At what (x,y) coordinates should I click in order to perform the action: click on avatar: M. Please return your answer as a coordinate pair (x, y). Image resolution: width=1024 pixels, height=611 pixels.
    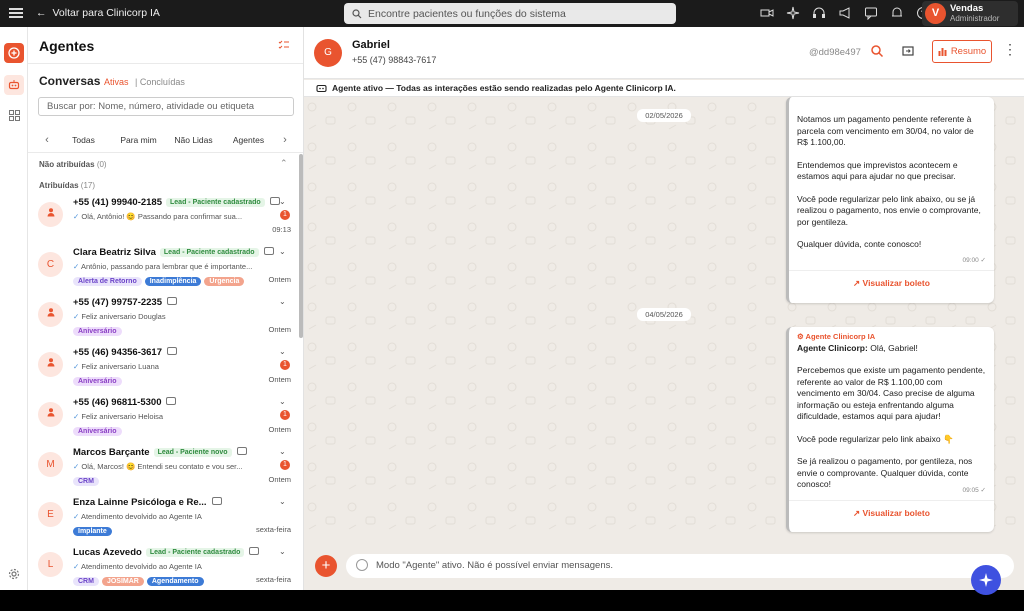
    Looking at the image, I should click on (50, 464).